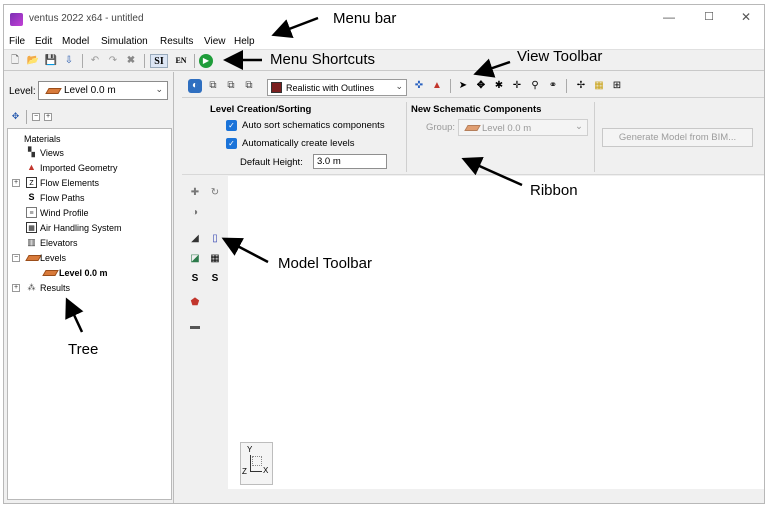  I want to click on default-height-label: Default Height:, so click(271, 162).